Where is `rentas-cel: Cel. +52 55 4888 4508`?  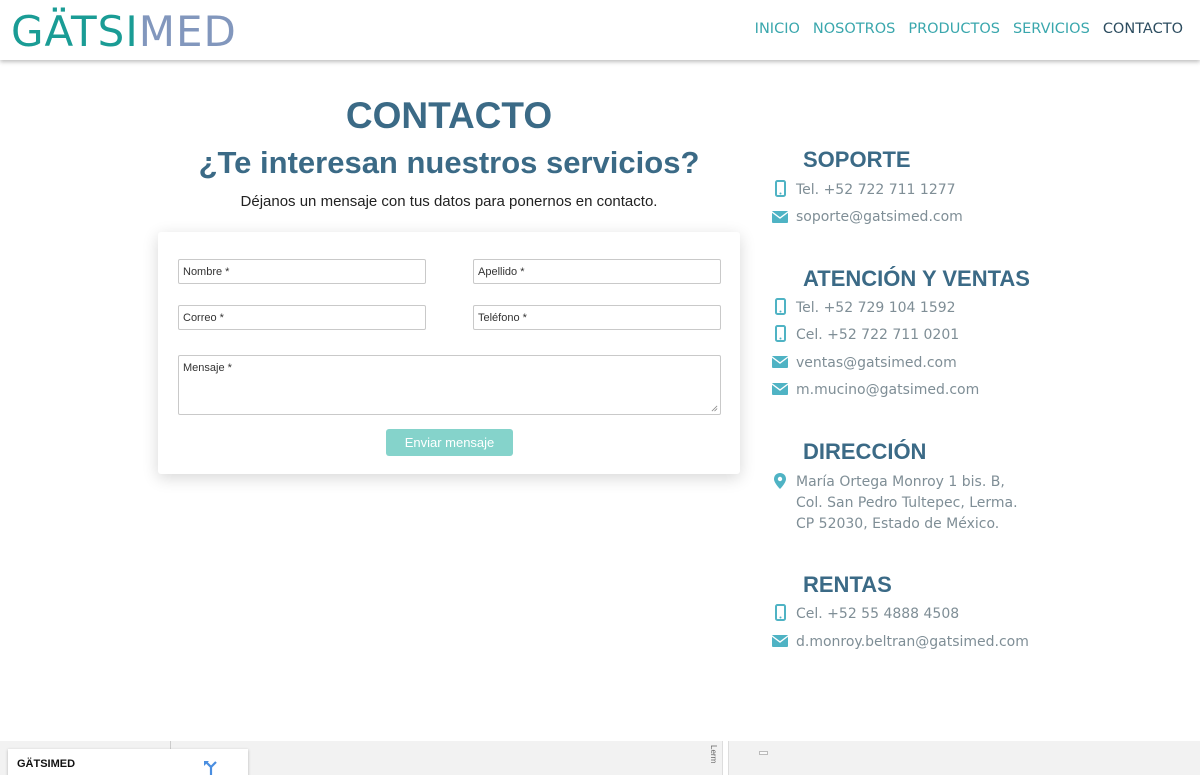 rentas-cel: Cel. +52 55 4888 4508 is located at coordinates (877, 614).